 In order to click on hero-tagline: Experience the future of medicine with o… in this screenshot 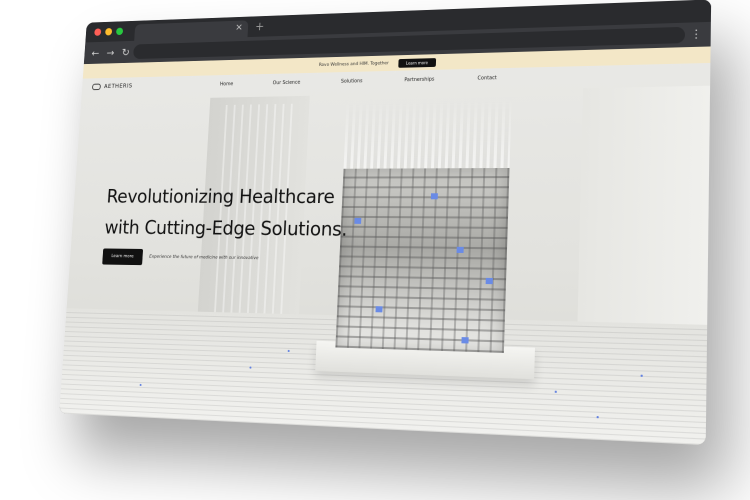, I will do `click(203, 258)`.